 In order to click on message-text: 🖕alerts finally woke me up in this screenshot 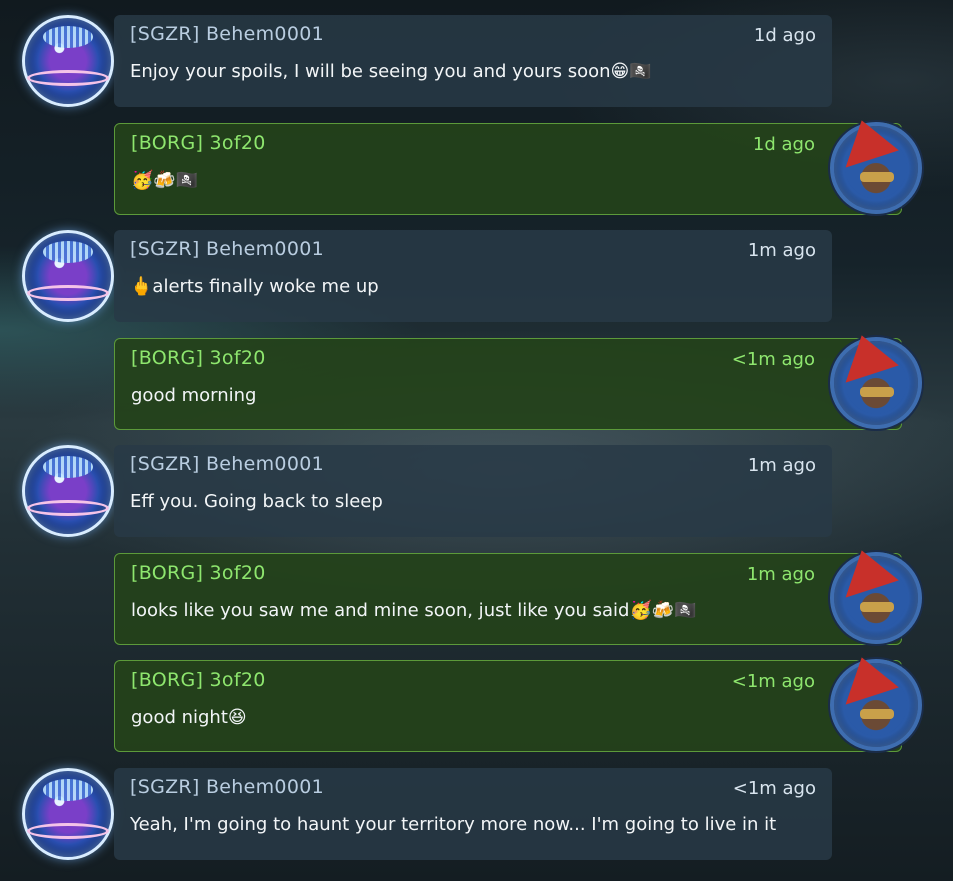, I will do `click(254, 286)`.